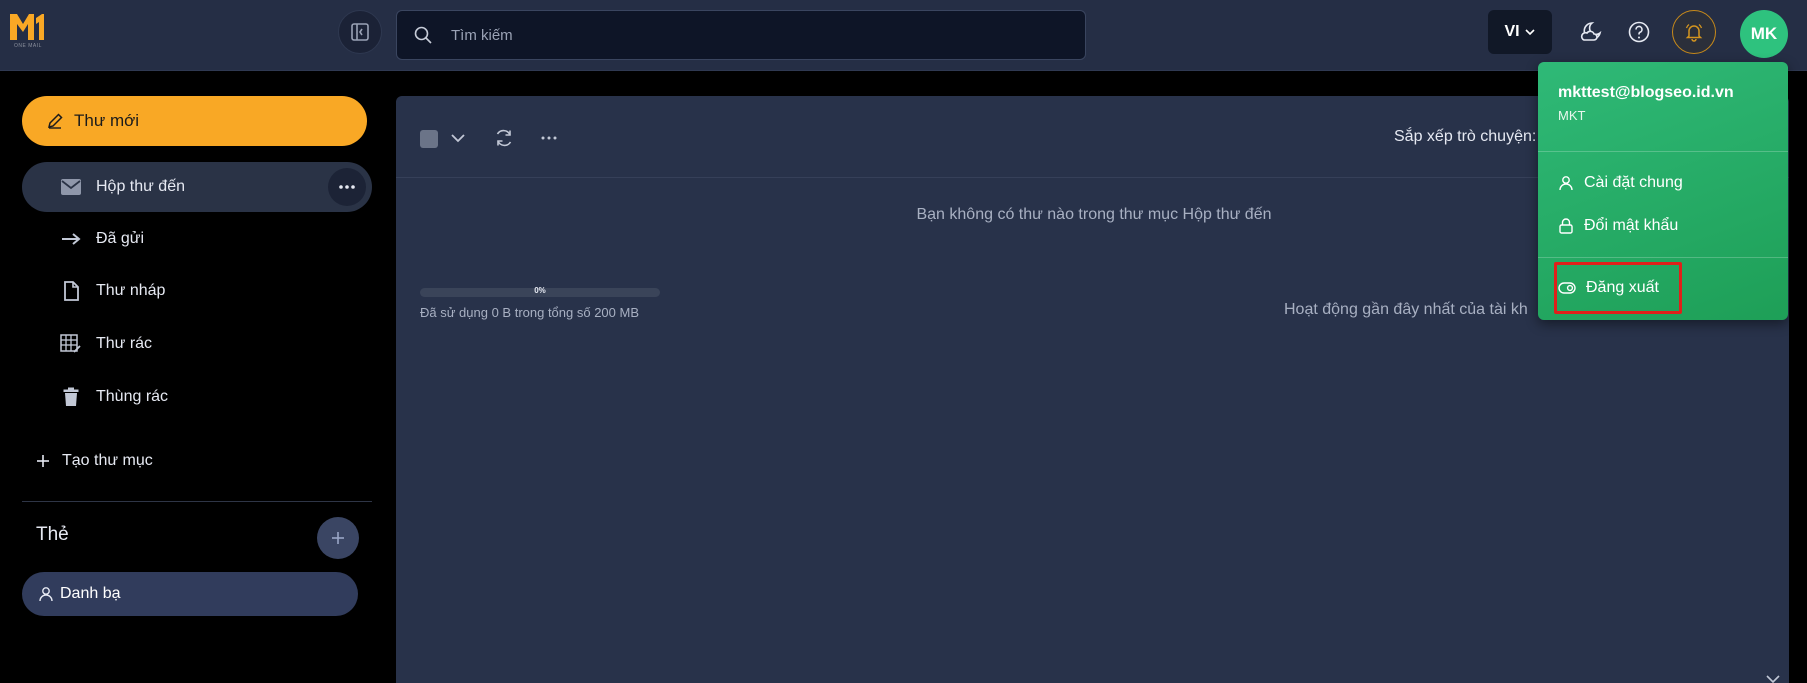  What do you see at coordinates (107, 460) in the screenshot?
I see `create-folder-label: Tạo thư mục` at bounding box center [107, 460].